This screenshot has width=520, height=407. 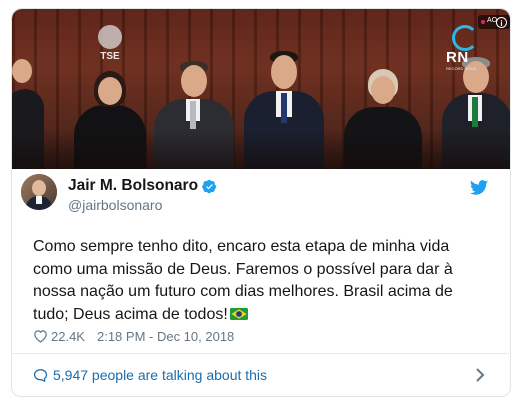 I want to click on tweet-meta: 22.4K 2:18 PM - Dec 10, 2018, so click(x=133, y=336).